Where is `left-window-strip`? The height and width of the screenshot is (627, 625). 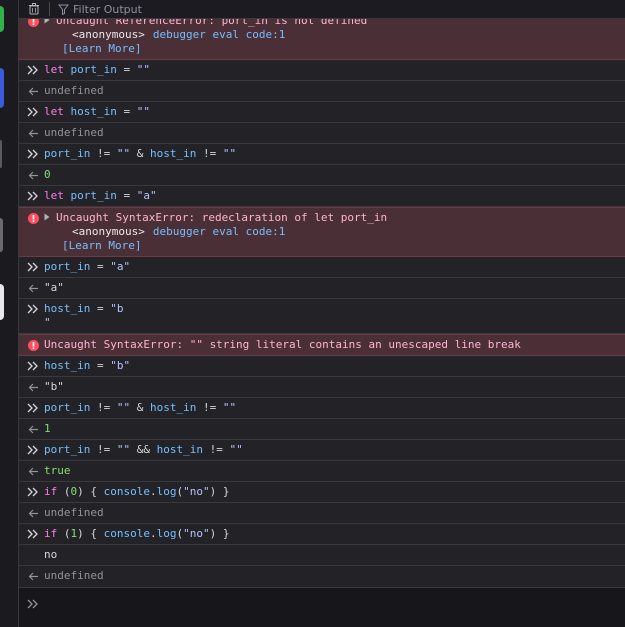 left-window-strip is located at coordinates (9, 313).